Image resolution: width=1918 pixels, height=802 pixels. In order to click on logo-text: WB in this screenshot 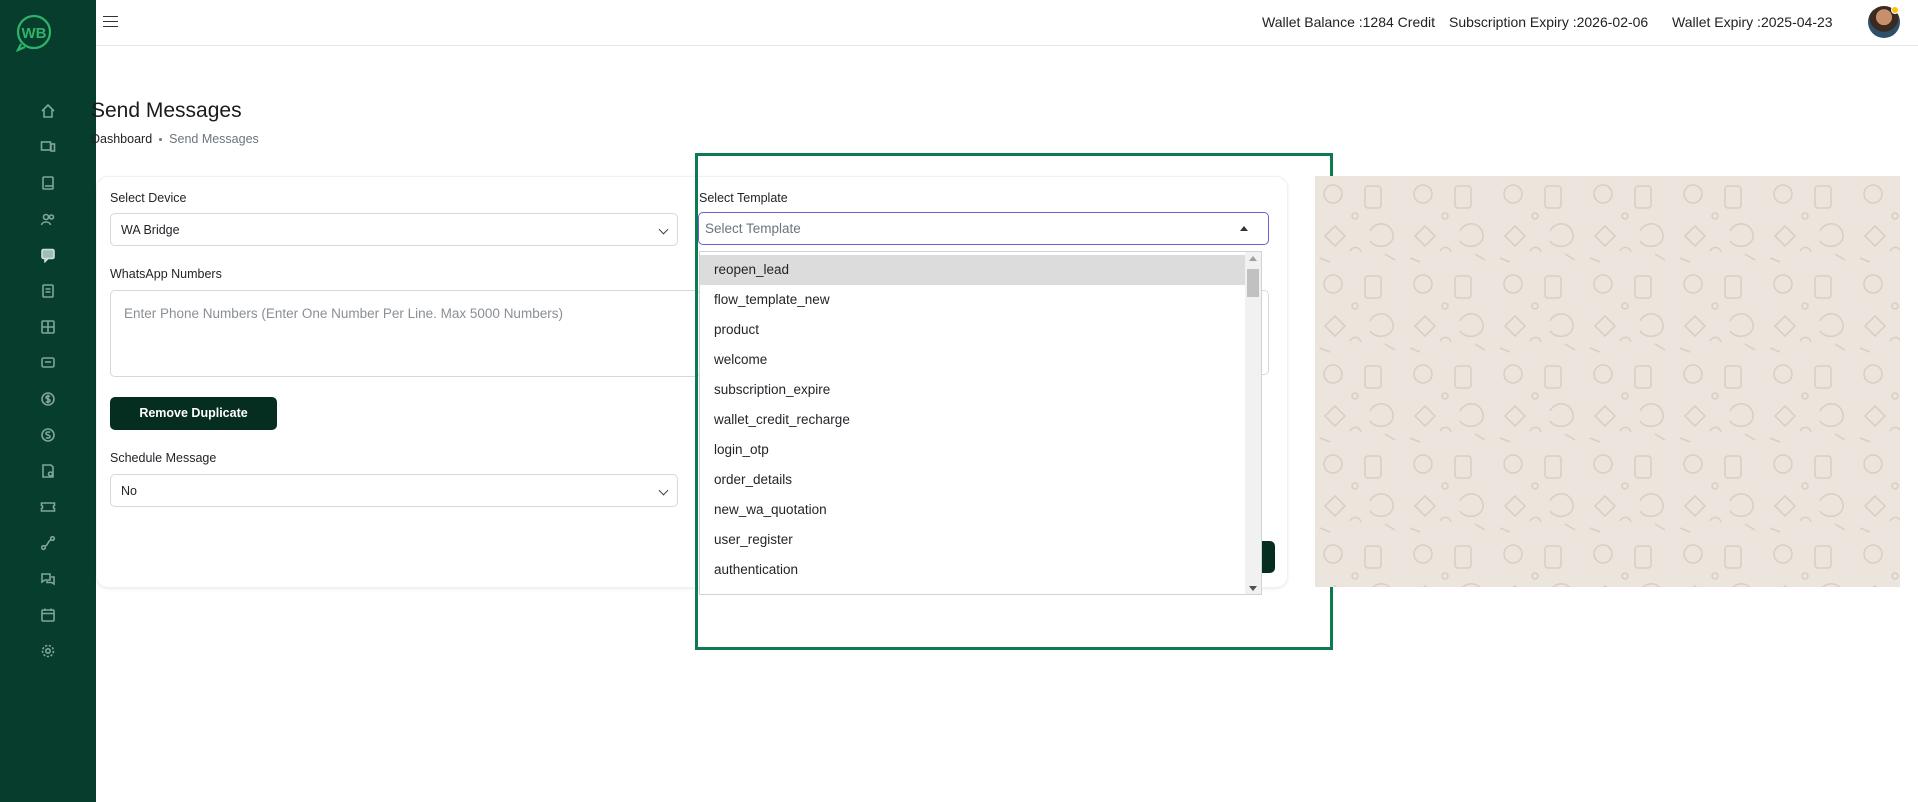, I will do `click(34, 33)`.